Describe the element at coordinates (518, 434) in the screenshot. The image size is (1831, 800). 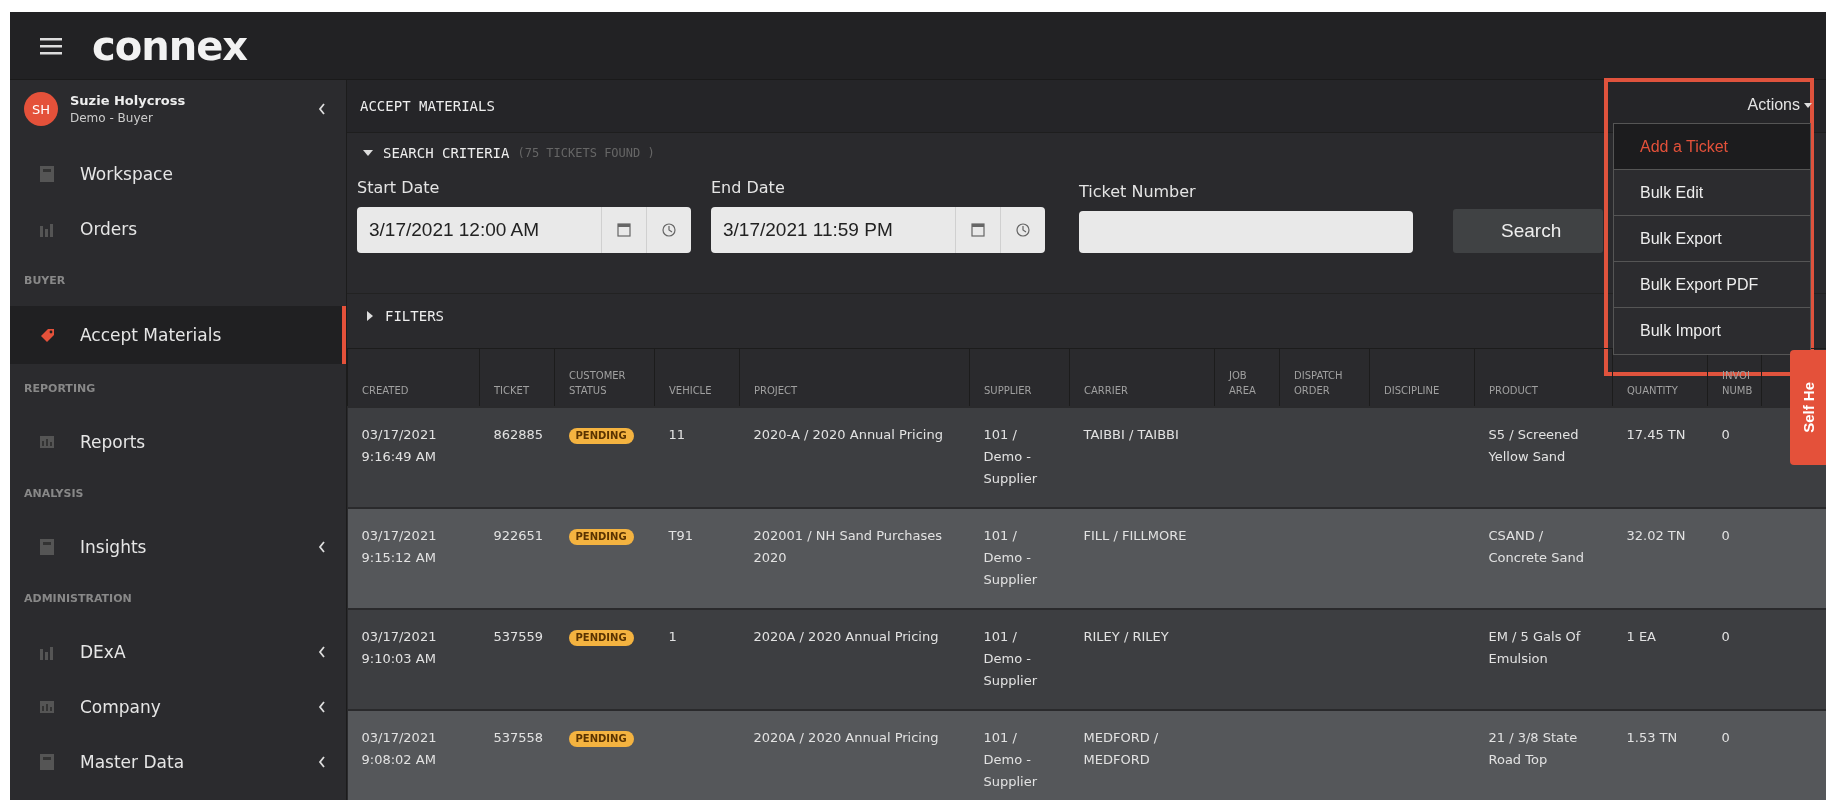
I see `table-cell: 862885` at that location.